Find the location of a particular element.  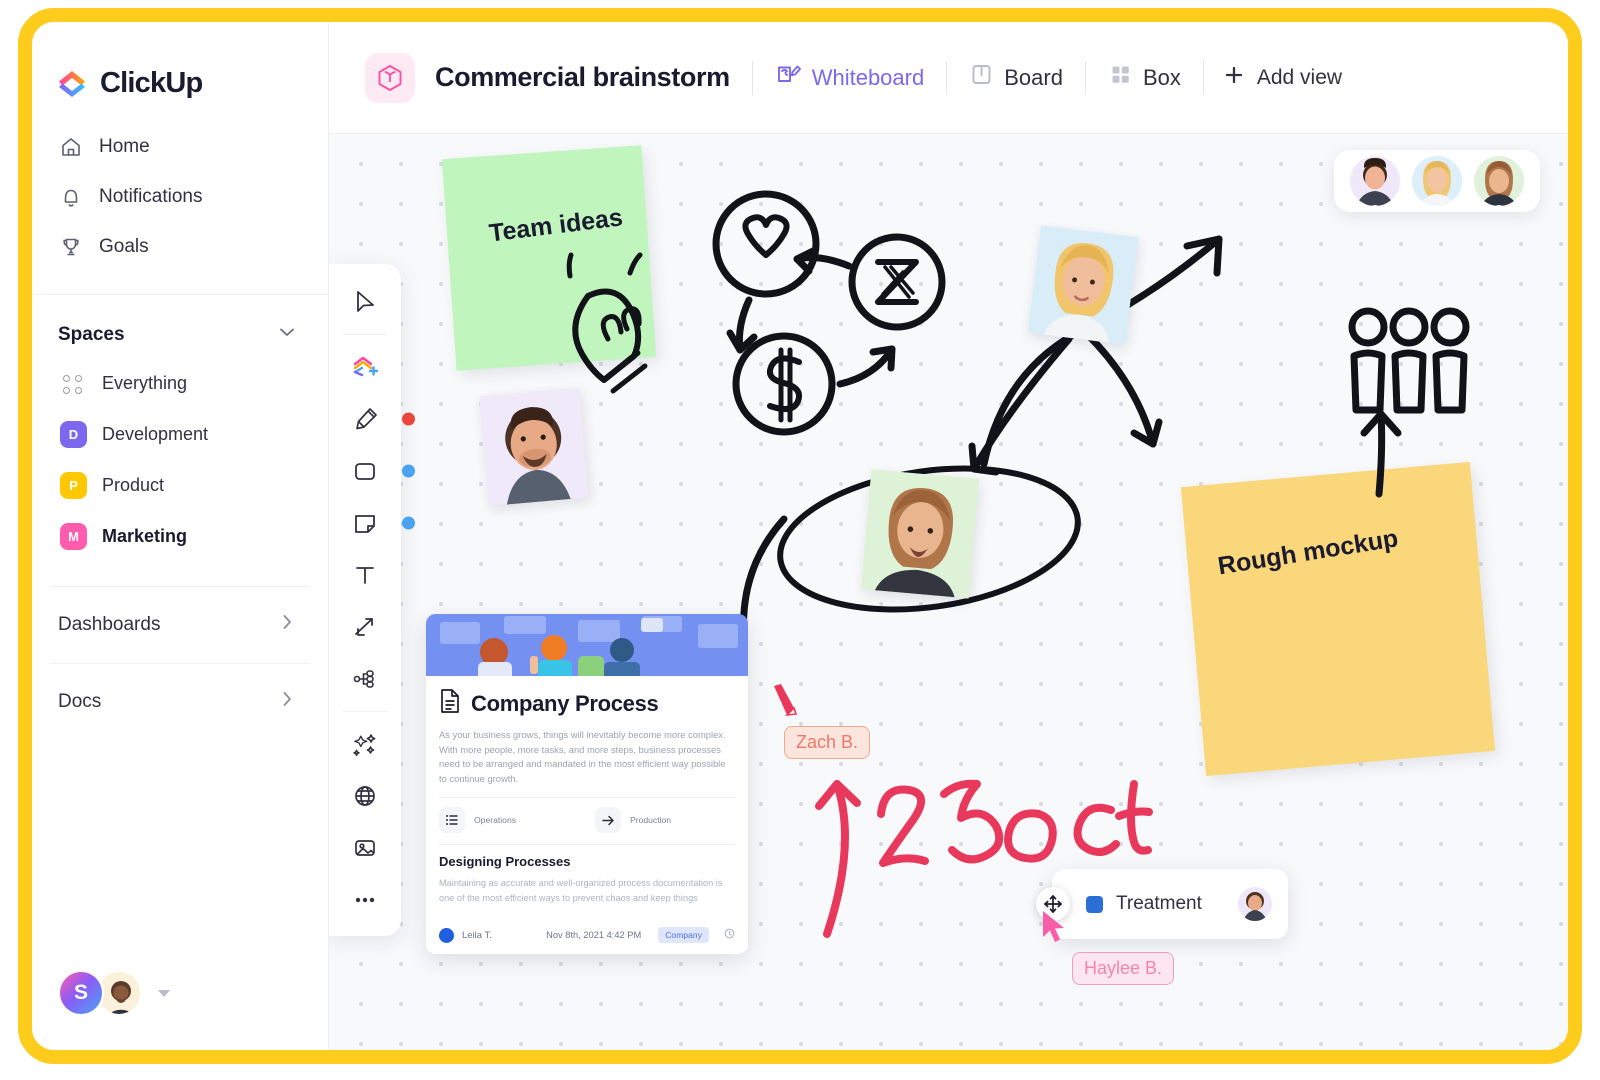

whiteboard-toolbar is located at coordinates (372, 600).